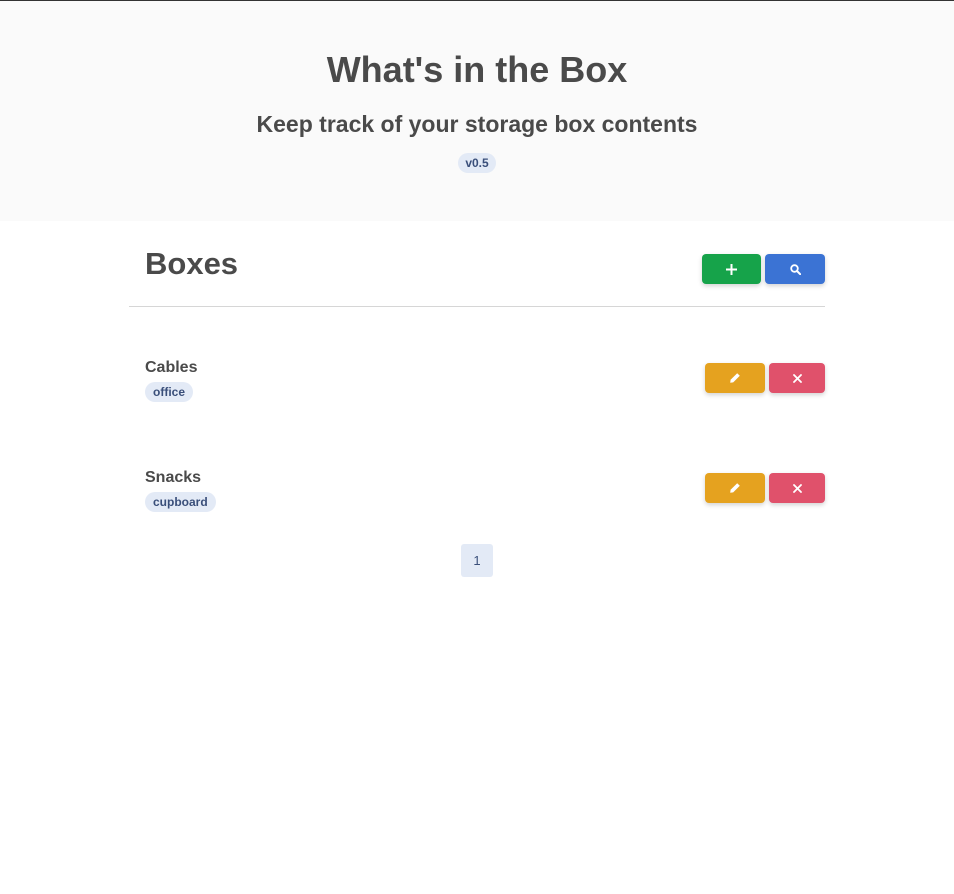  Describe the element at coordinates (477, 163) in the screenshot. I see `version-badge: v0.5` at that location.